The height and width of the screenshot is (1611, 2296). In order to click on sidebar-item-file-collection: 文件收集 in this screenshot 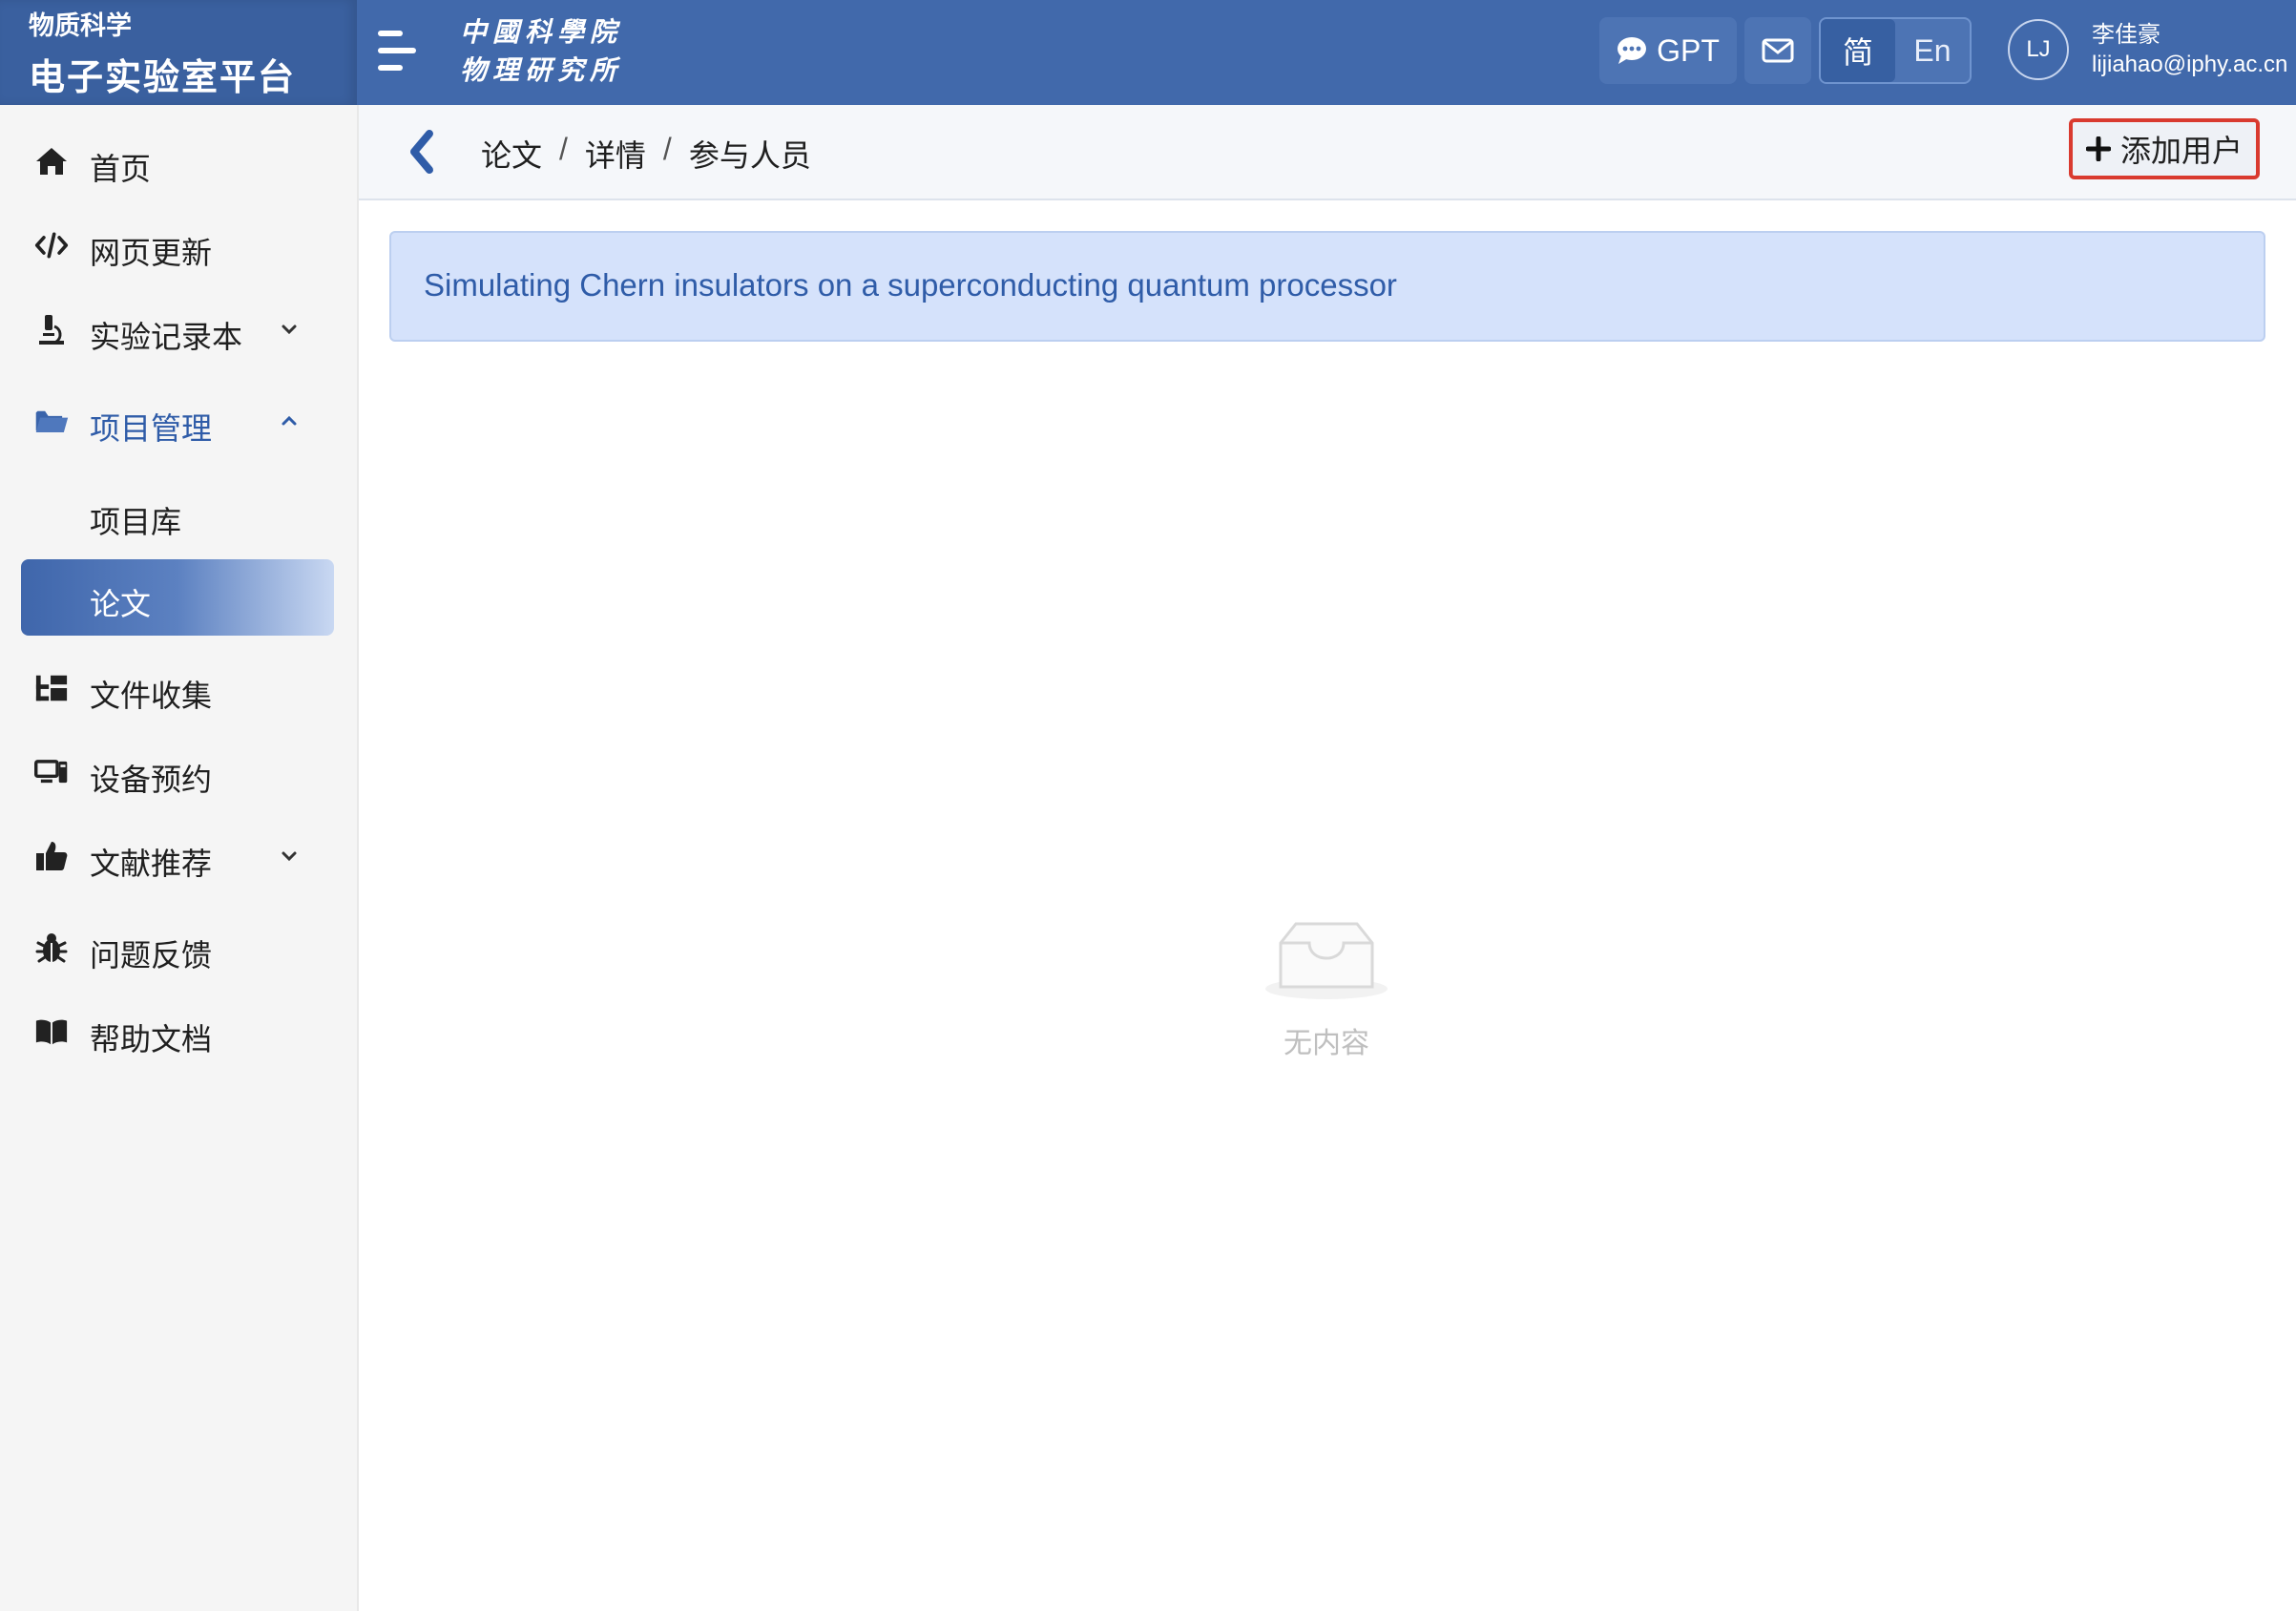, I will do `click(178, 688)`.